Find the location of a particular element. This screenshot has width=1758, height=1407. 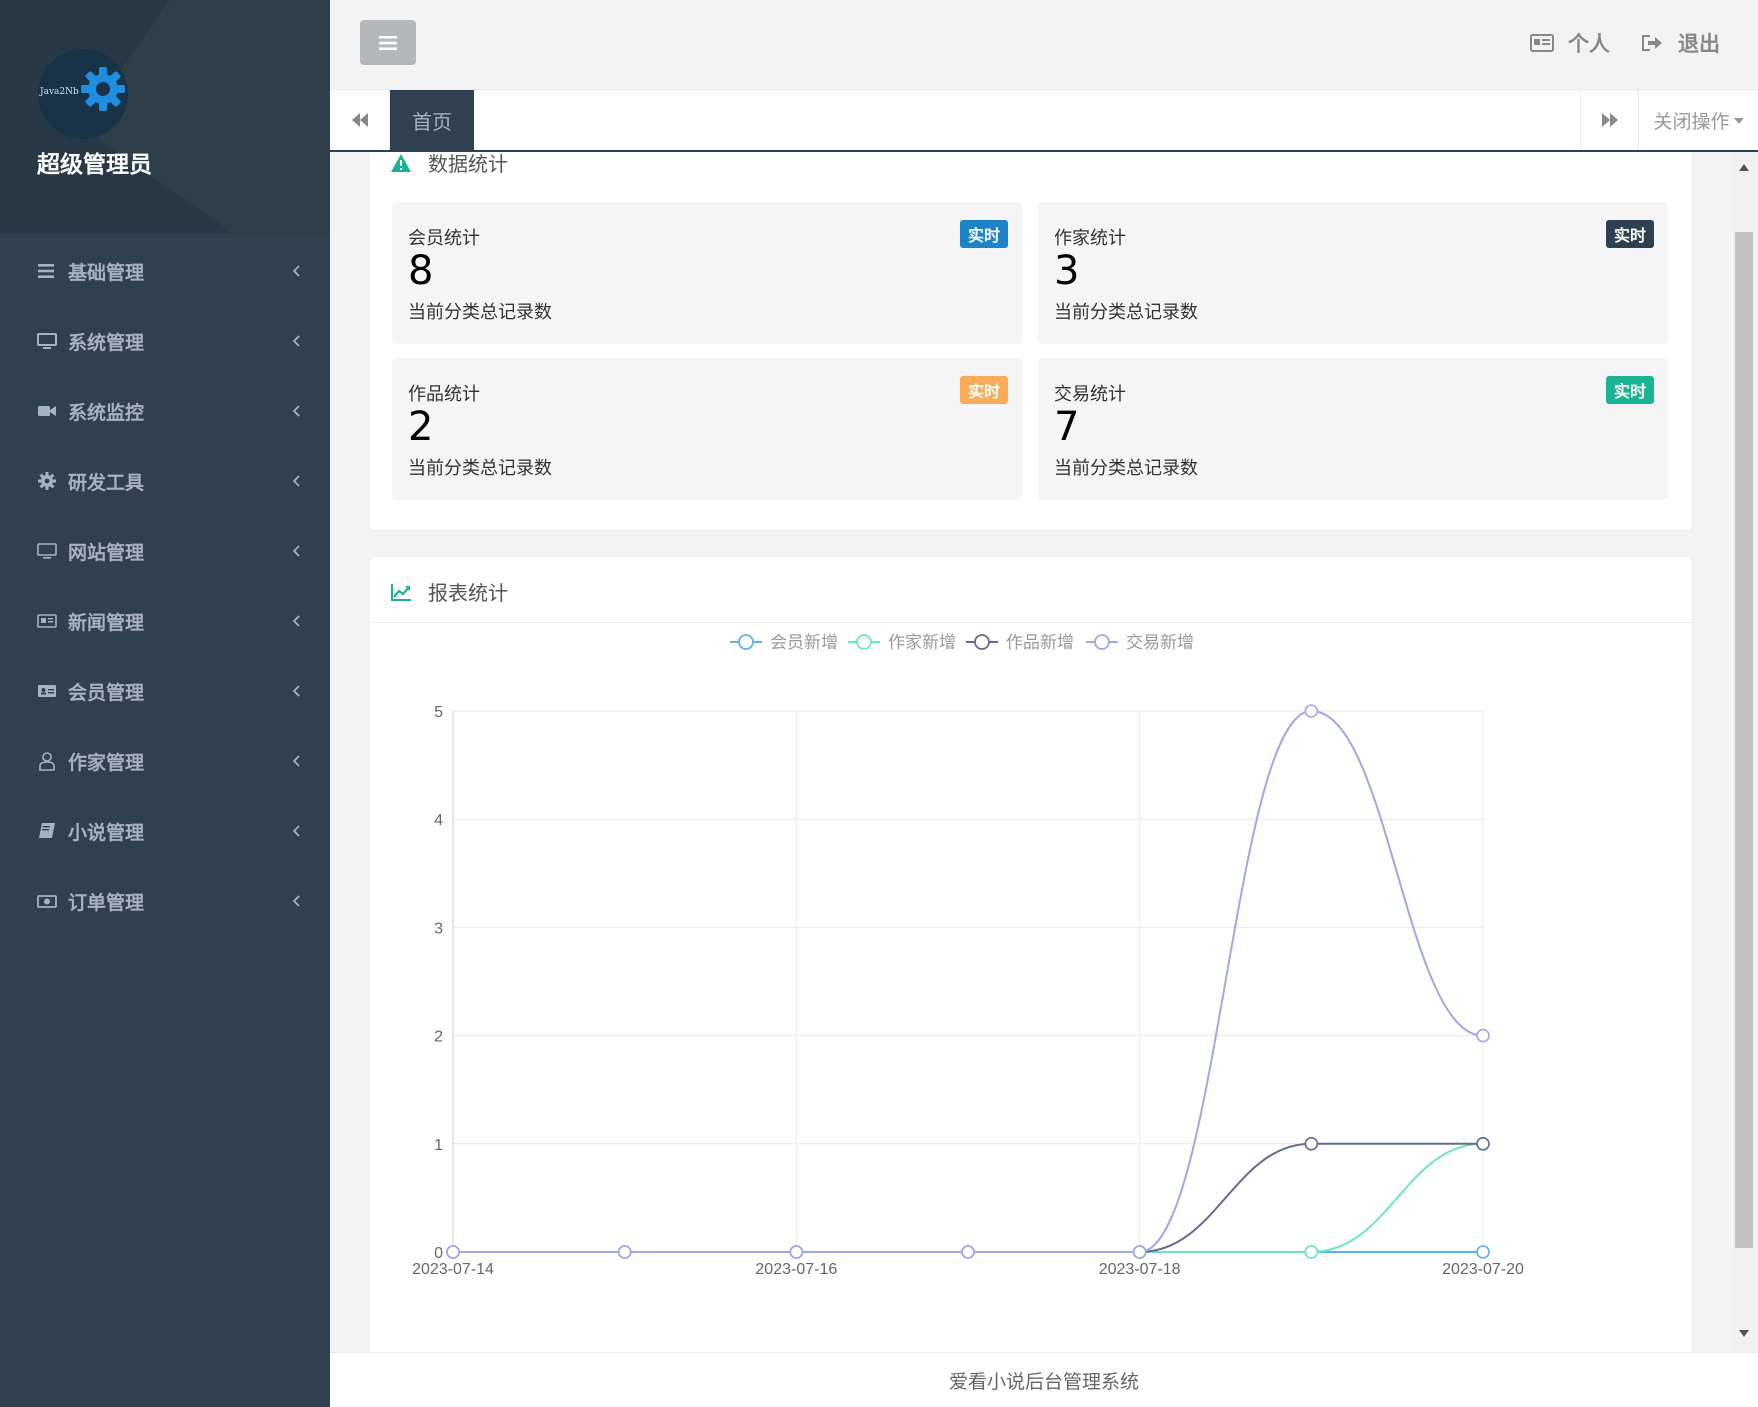

sidebar-item-system: 系统管理 is located at coordinates (165, 341).